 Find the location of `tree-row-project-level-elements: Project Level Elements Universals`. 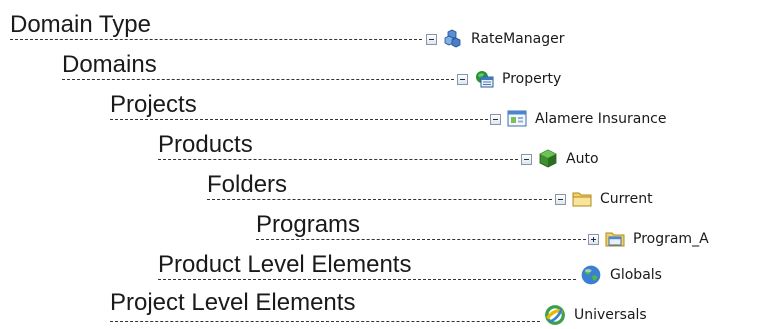

tree-row-project-level-elements: Project Level Elements Universals is located at coordinates (380, 304).